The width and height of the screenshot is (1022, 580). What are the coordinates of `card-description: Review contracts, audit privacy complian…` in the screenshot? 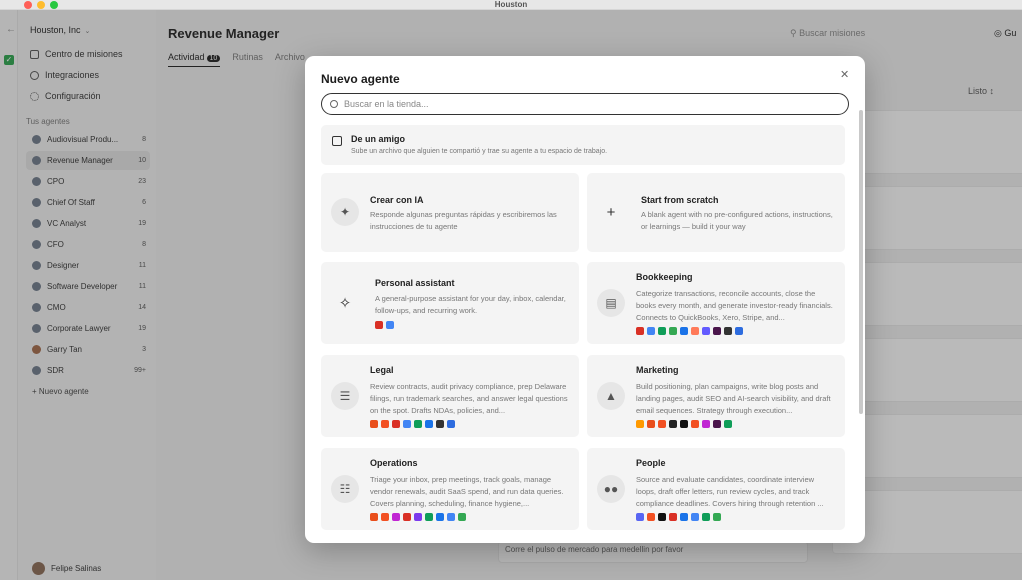 It's located at (469, 398).